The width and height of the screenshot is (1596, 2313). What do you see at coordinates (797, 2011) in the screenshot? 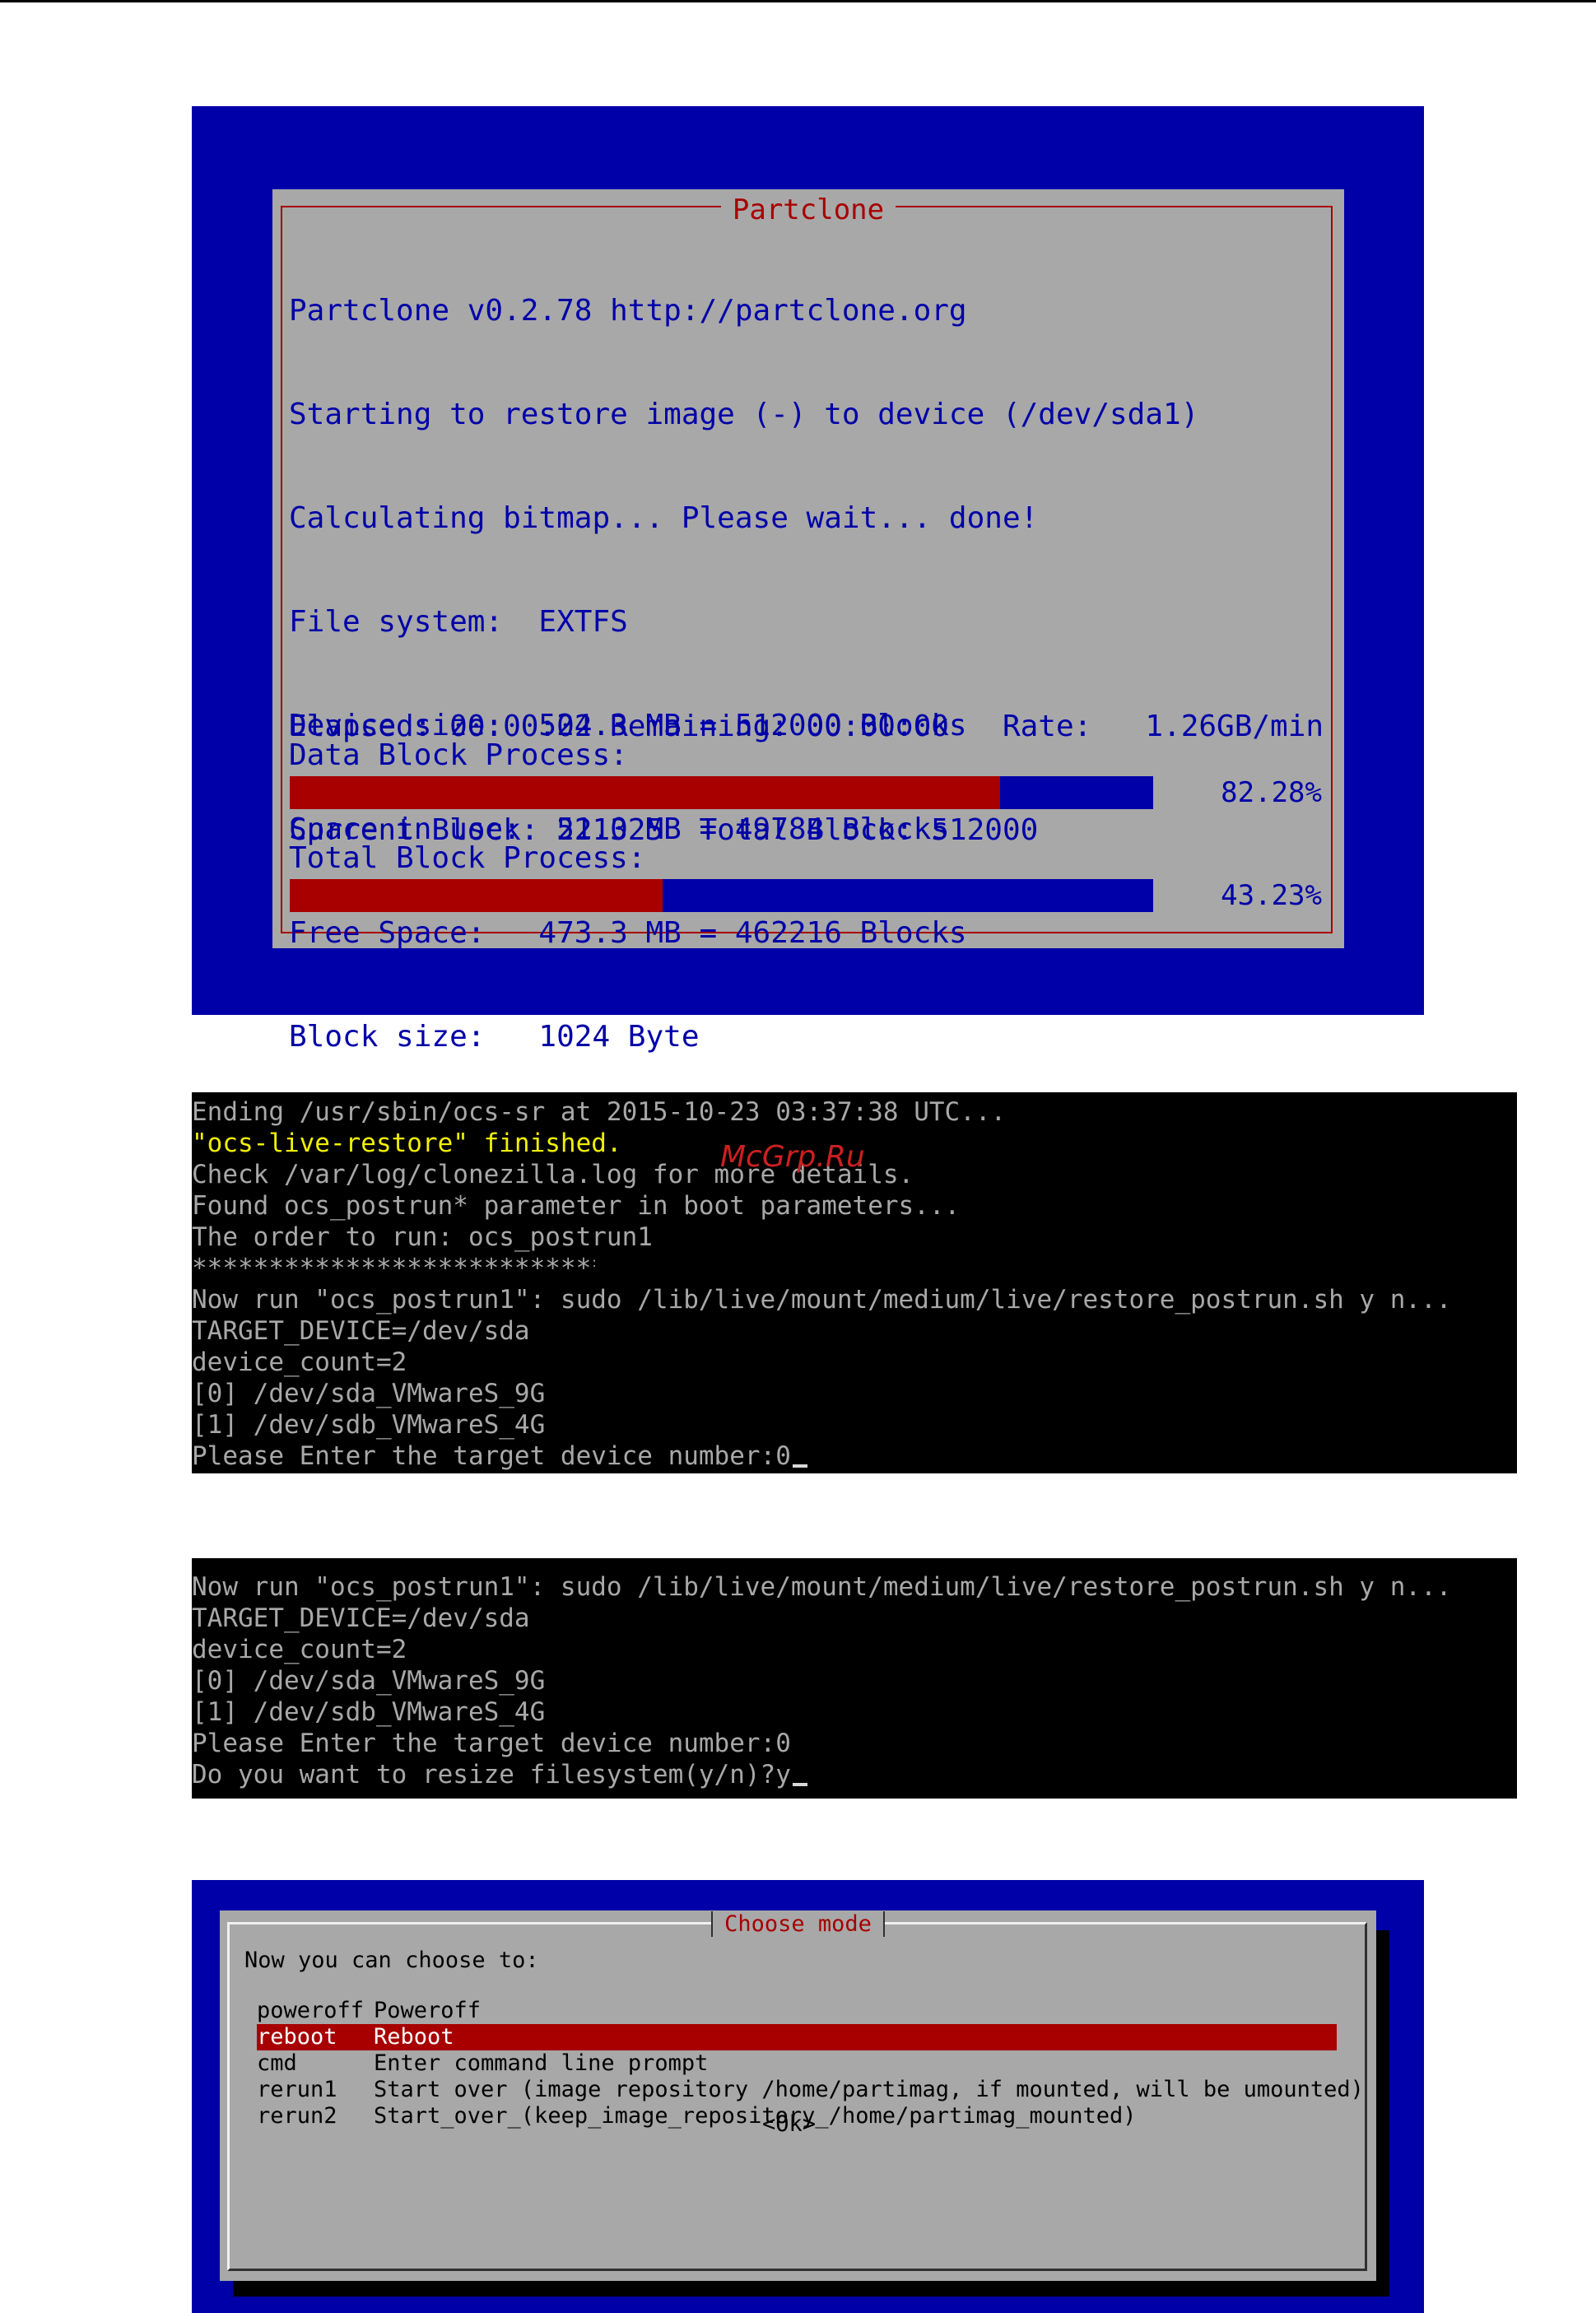
I see `menu-item-poweroff: poweroff Poweroff` at bounding box center [797, 2011].